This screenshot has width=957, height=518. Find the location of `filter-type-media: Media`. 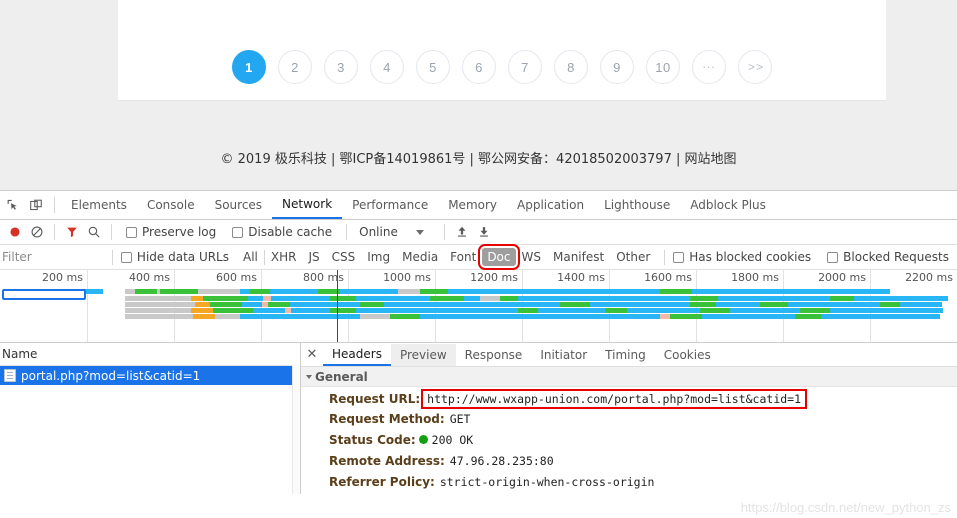

filter-type-media: Media is located at coordinates (420, 257).